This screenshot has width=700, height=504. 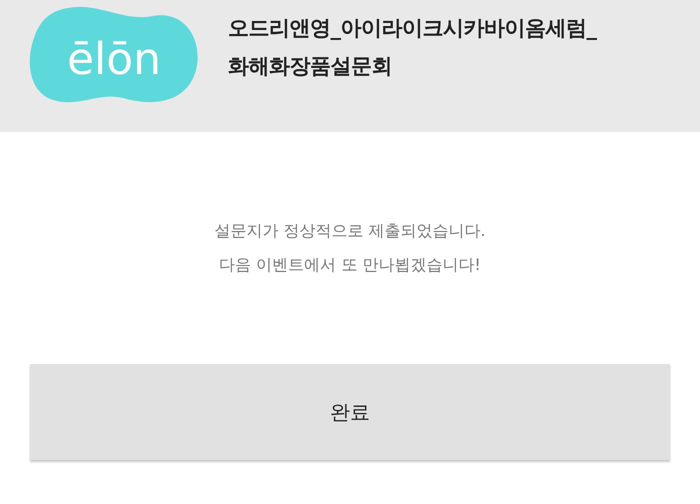 What do you see at coordinates (350, 265) in the screenshot?
I see `confirmation-message: 다음 이벤트에서 또 만나뵙겠습니다!` at bounding box center [350, 265].